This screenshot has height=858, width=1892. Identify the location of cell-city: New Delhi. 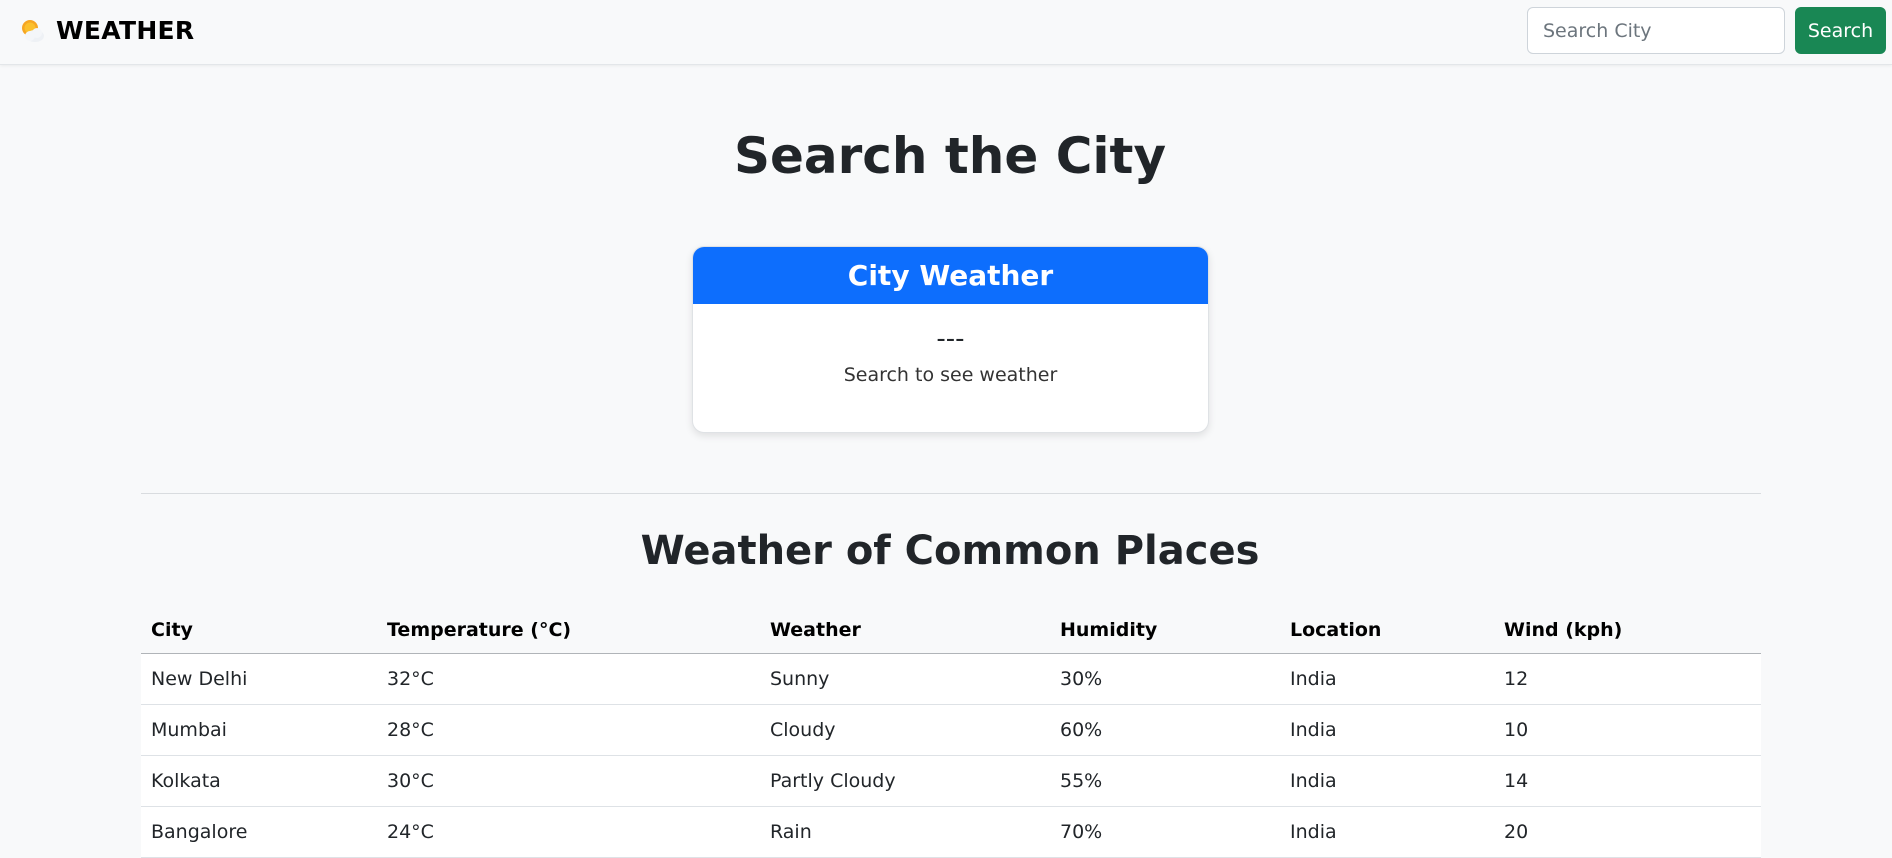
(259, 679).